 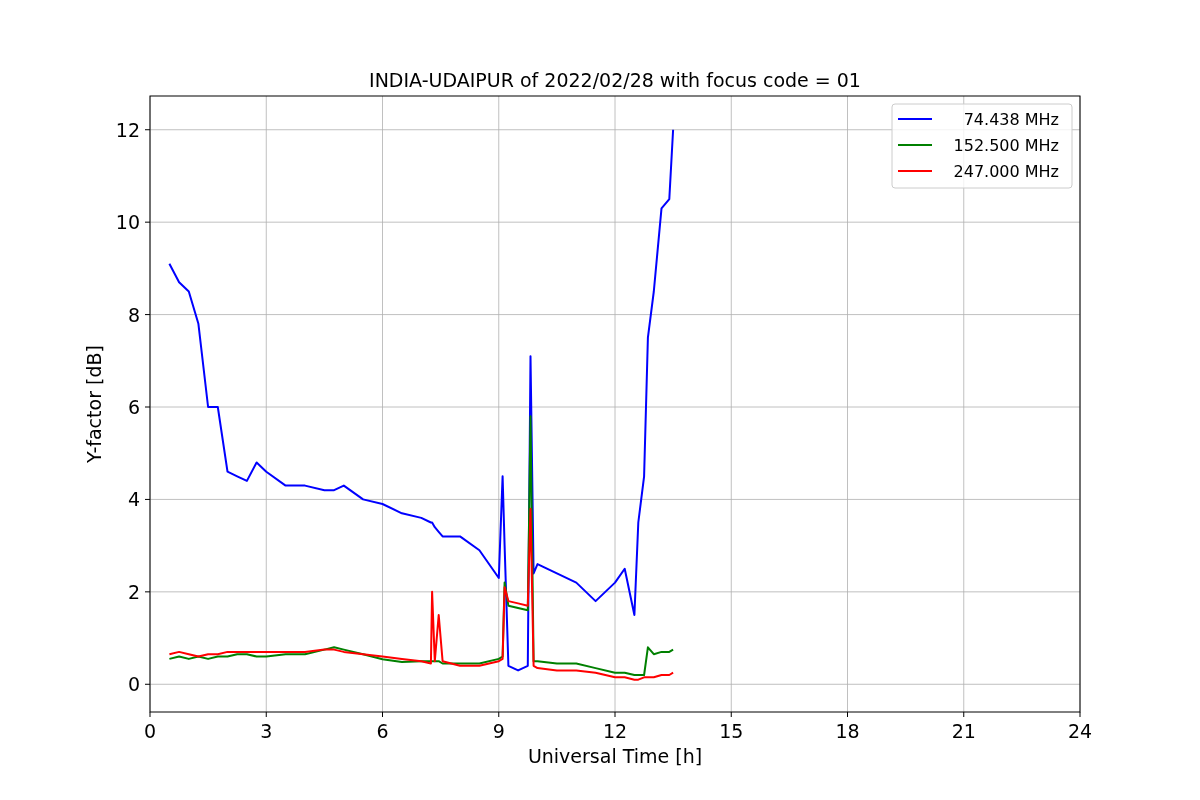 I want to click on tick-label: 10, so click(x=127, y=222).